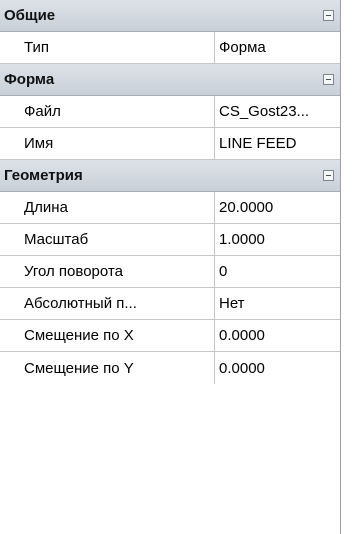 The image size is (352, 534). I want to click on property-name: Имя, so click(107, 143).